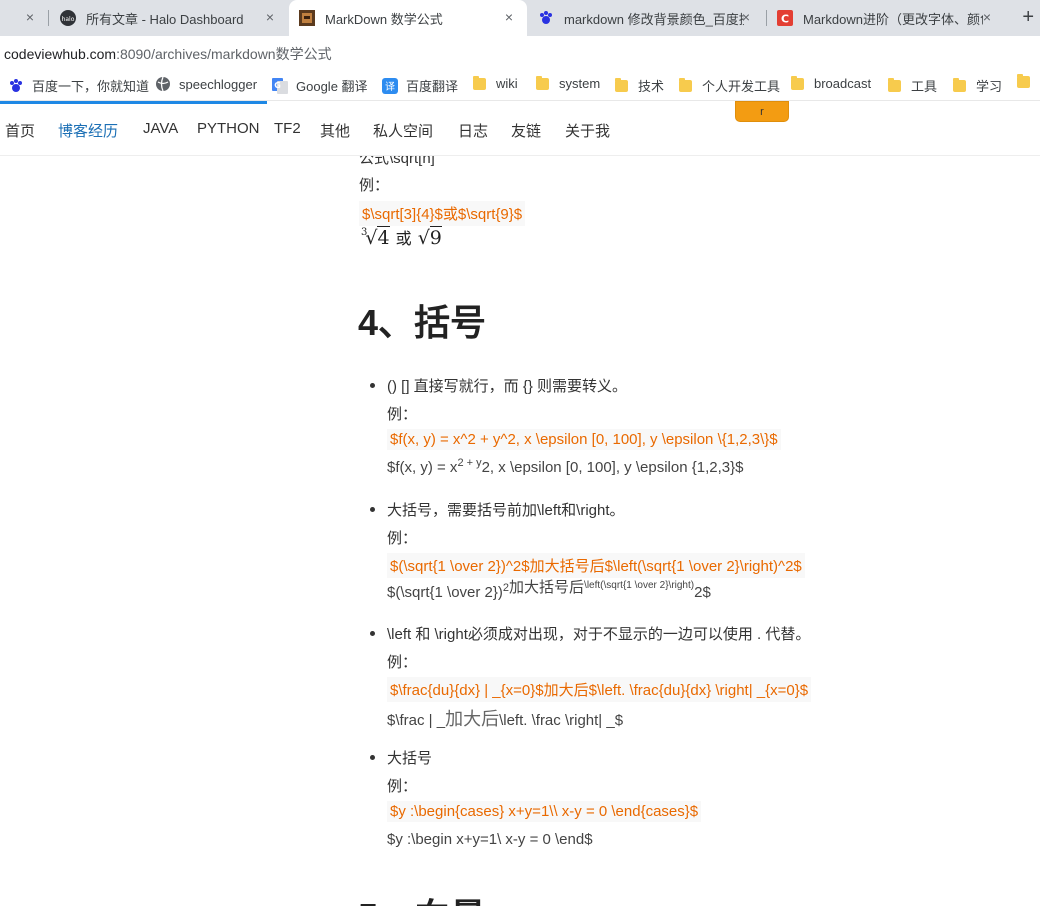 Image resolution: width=1040 pixels, height=906 pixels. I want to click on bookmark-speechlogger: speechlogger, so click(206, 84).